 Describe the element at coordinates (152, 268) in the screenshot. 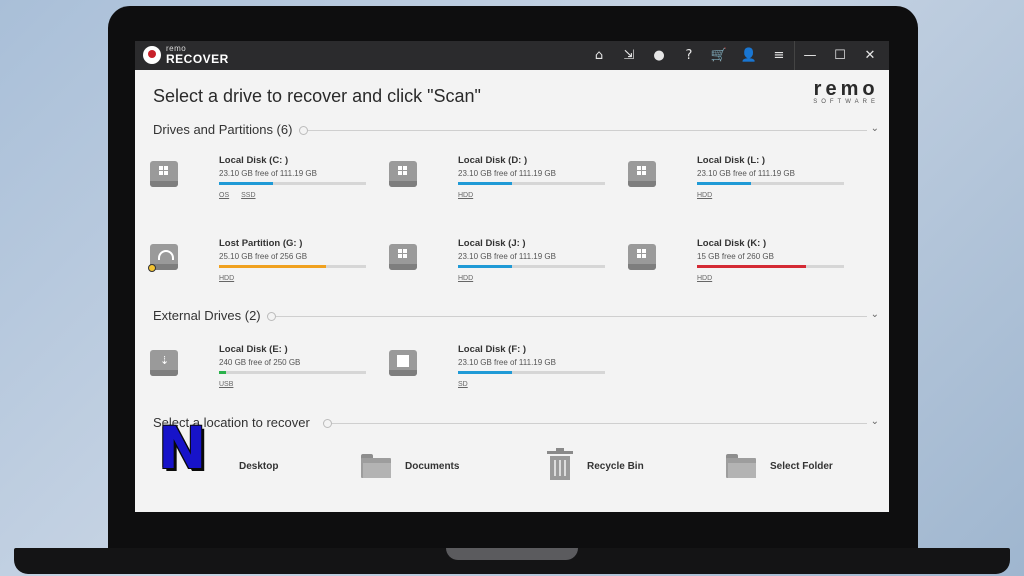

I see `warning-badge-icon` at that location.